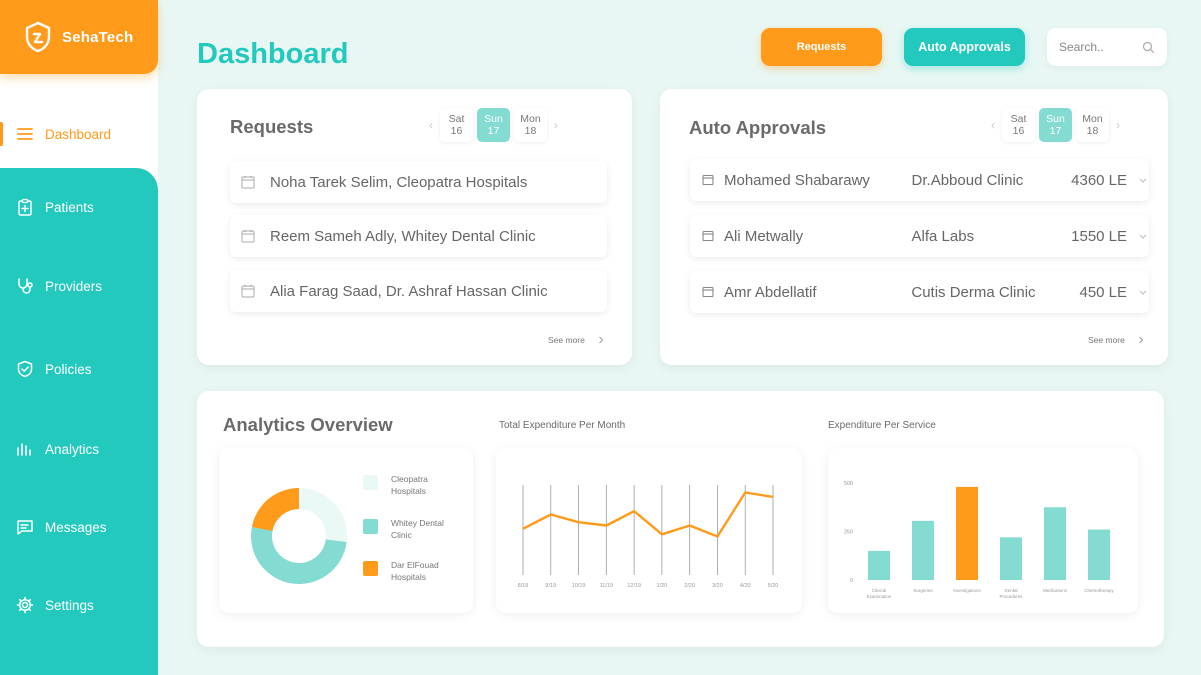 The image size is (1201, 675). What do you see at coordinates (1092, 119) in the screenshot?
I see `date-day: Mon` at bounding box center [1092, 119].